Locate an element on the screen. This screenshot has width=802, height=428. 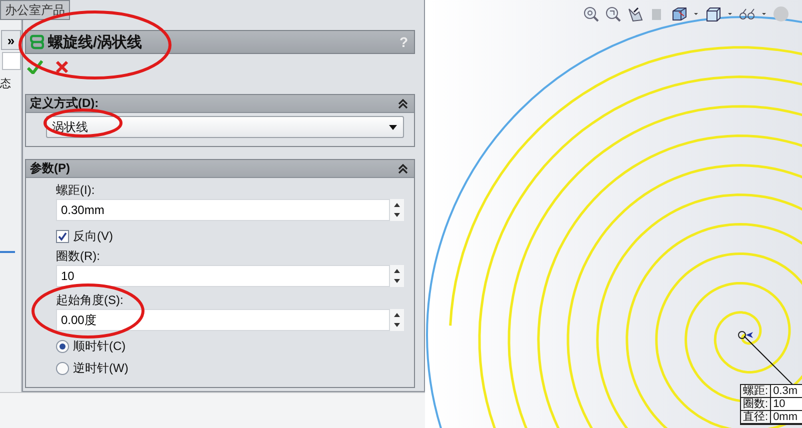
field-label: 螺距(I): is located at coordinates (76, 190).